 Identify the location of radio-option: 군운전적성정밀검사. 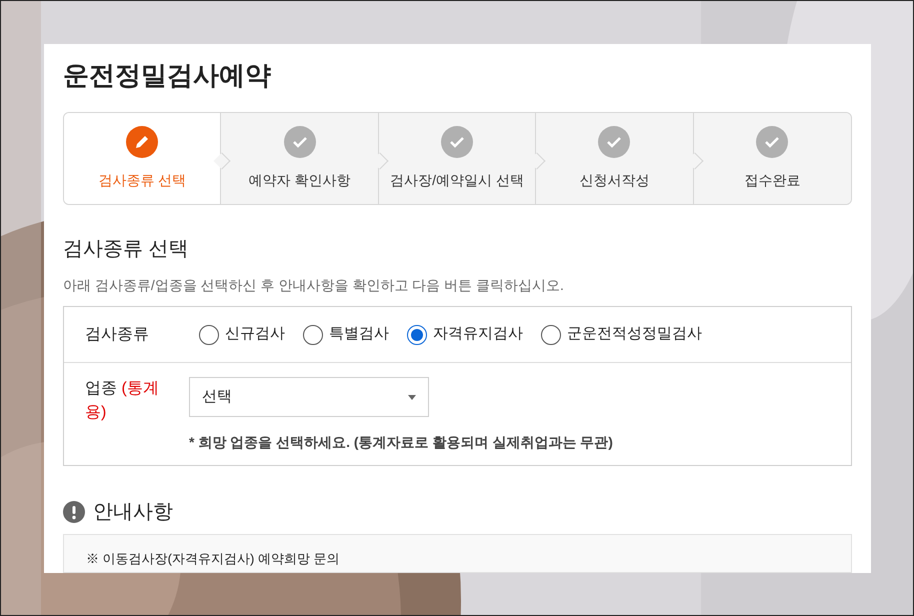
(621, 334).